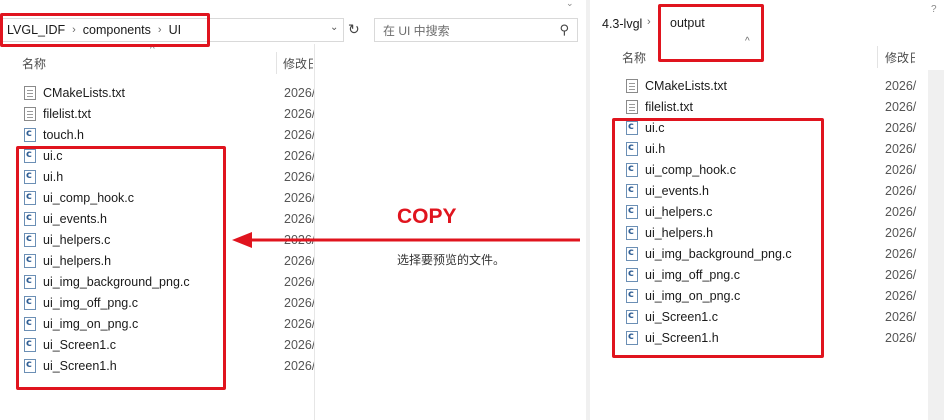 This screenshot has height=420, width=944. What do you see at coordinates (416, 30) in the screenshot?
I see `search-placeholder: 在 UI 中搜索` at bounding box center [416, 30].